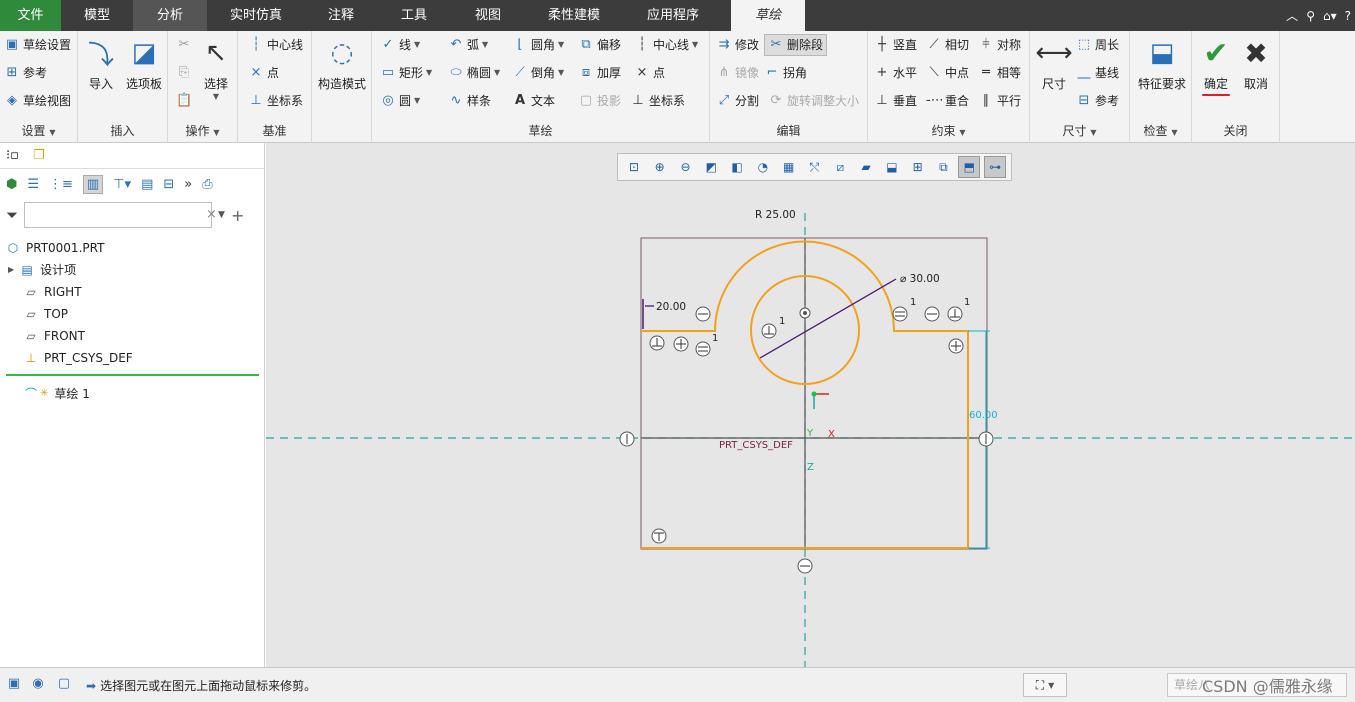 The height and width of the screenshot is (702, 1355). Describe the element at coordinates (599, 73) in the screenshot. I see `thicken-button: ⧈ 加厚` at that location.